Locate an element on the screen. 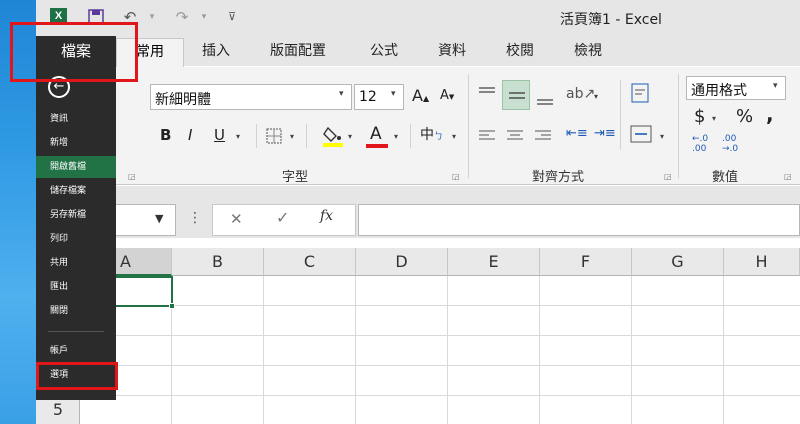 The height and width of the screenshot is (424, 800). font-color-letter: A is located at coordinates (376, 134).